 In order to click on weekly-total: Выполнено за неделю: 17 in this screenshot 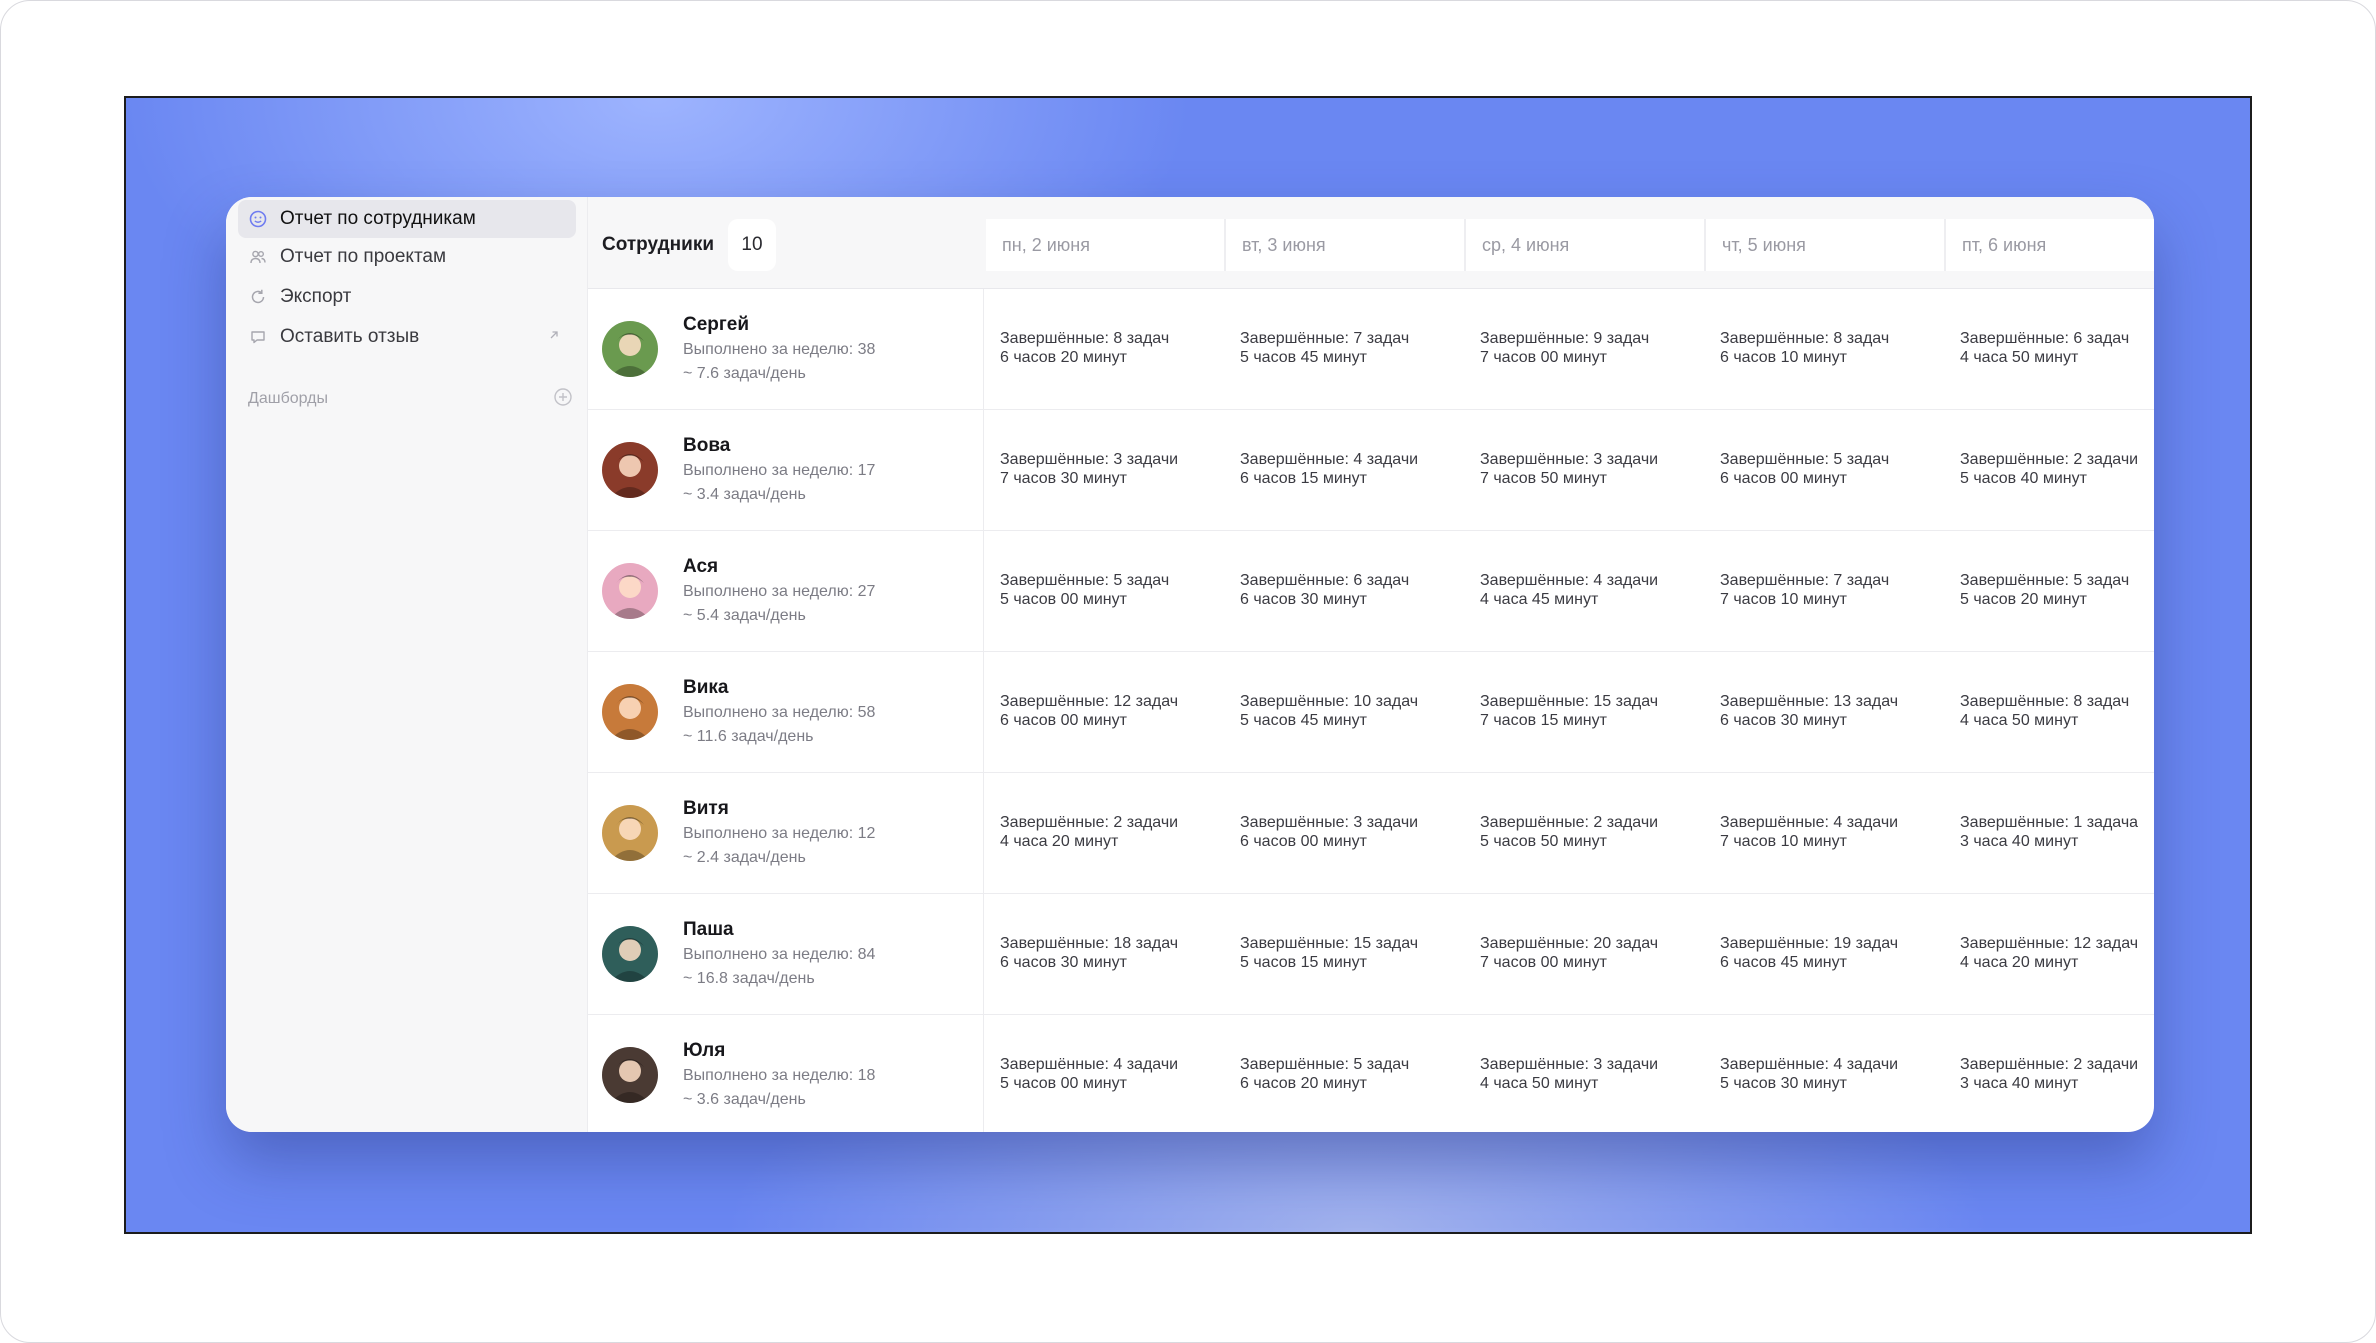, I will do `click(779, 470)`.